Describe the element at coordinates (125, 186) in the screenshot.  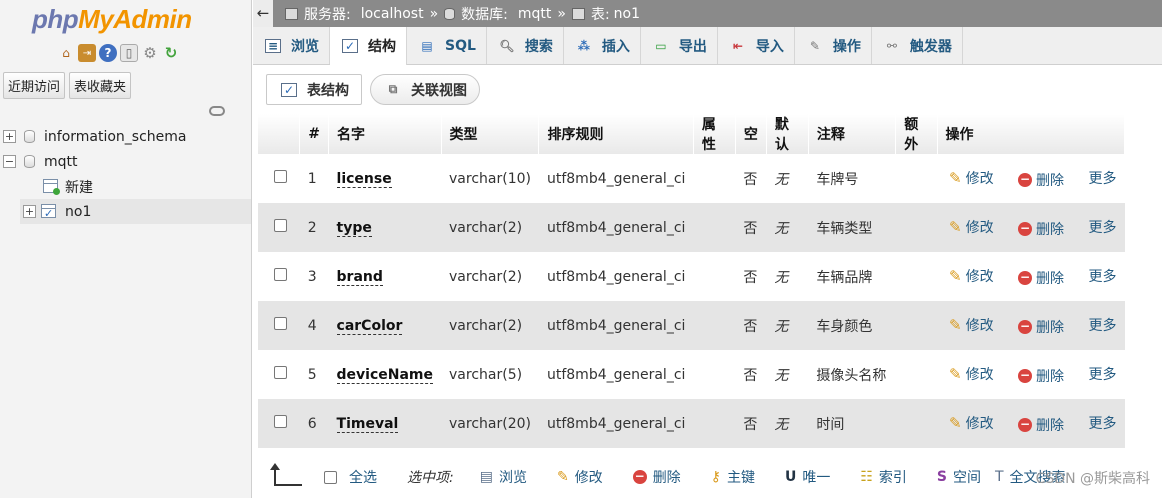
I see `tree-item-new-table: 新建` at that location.